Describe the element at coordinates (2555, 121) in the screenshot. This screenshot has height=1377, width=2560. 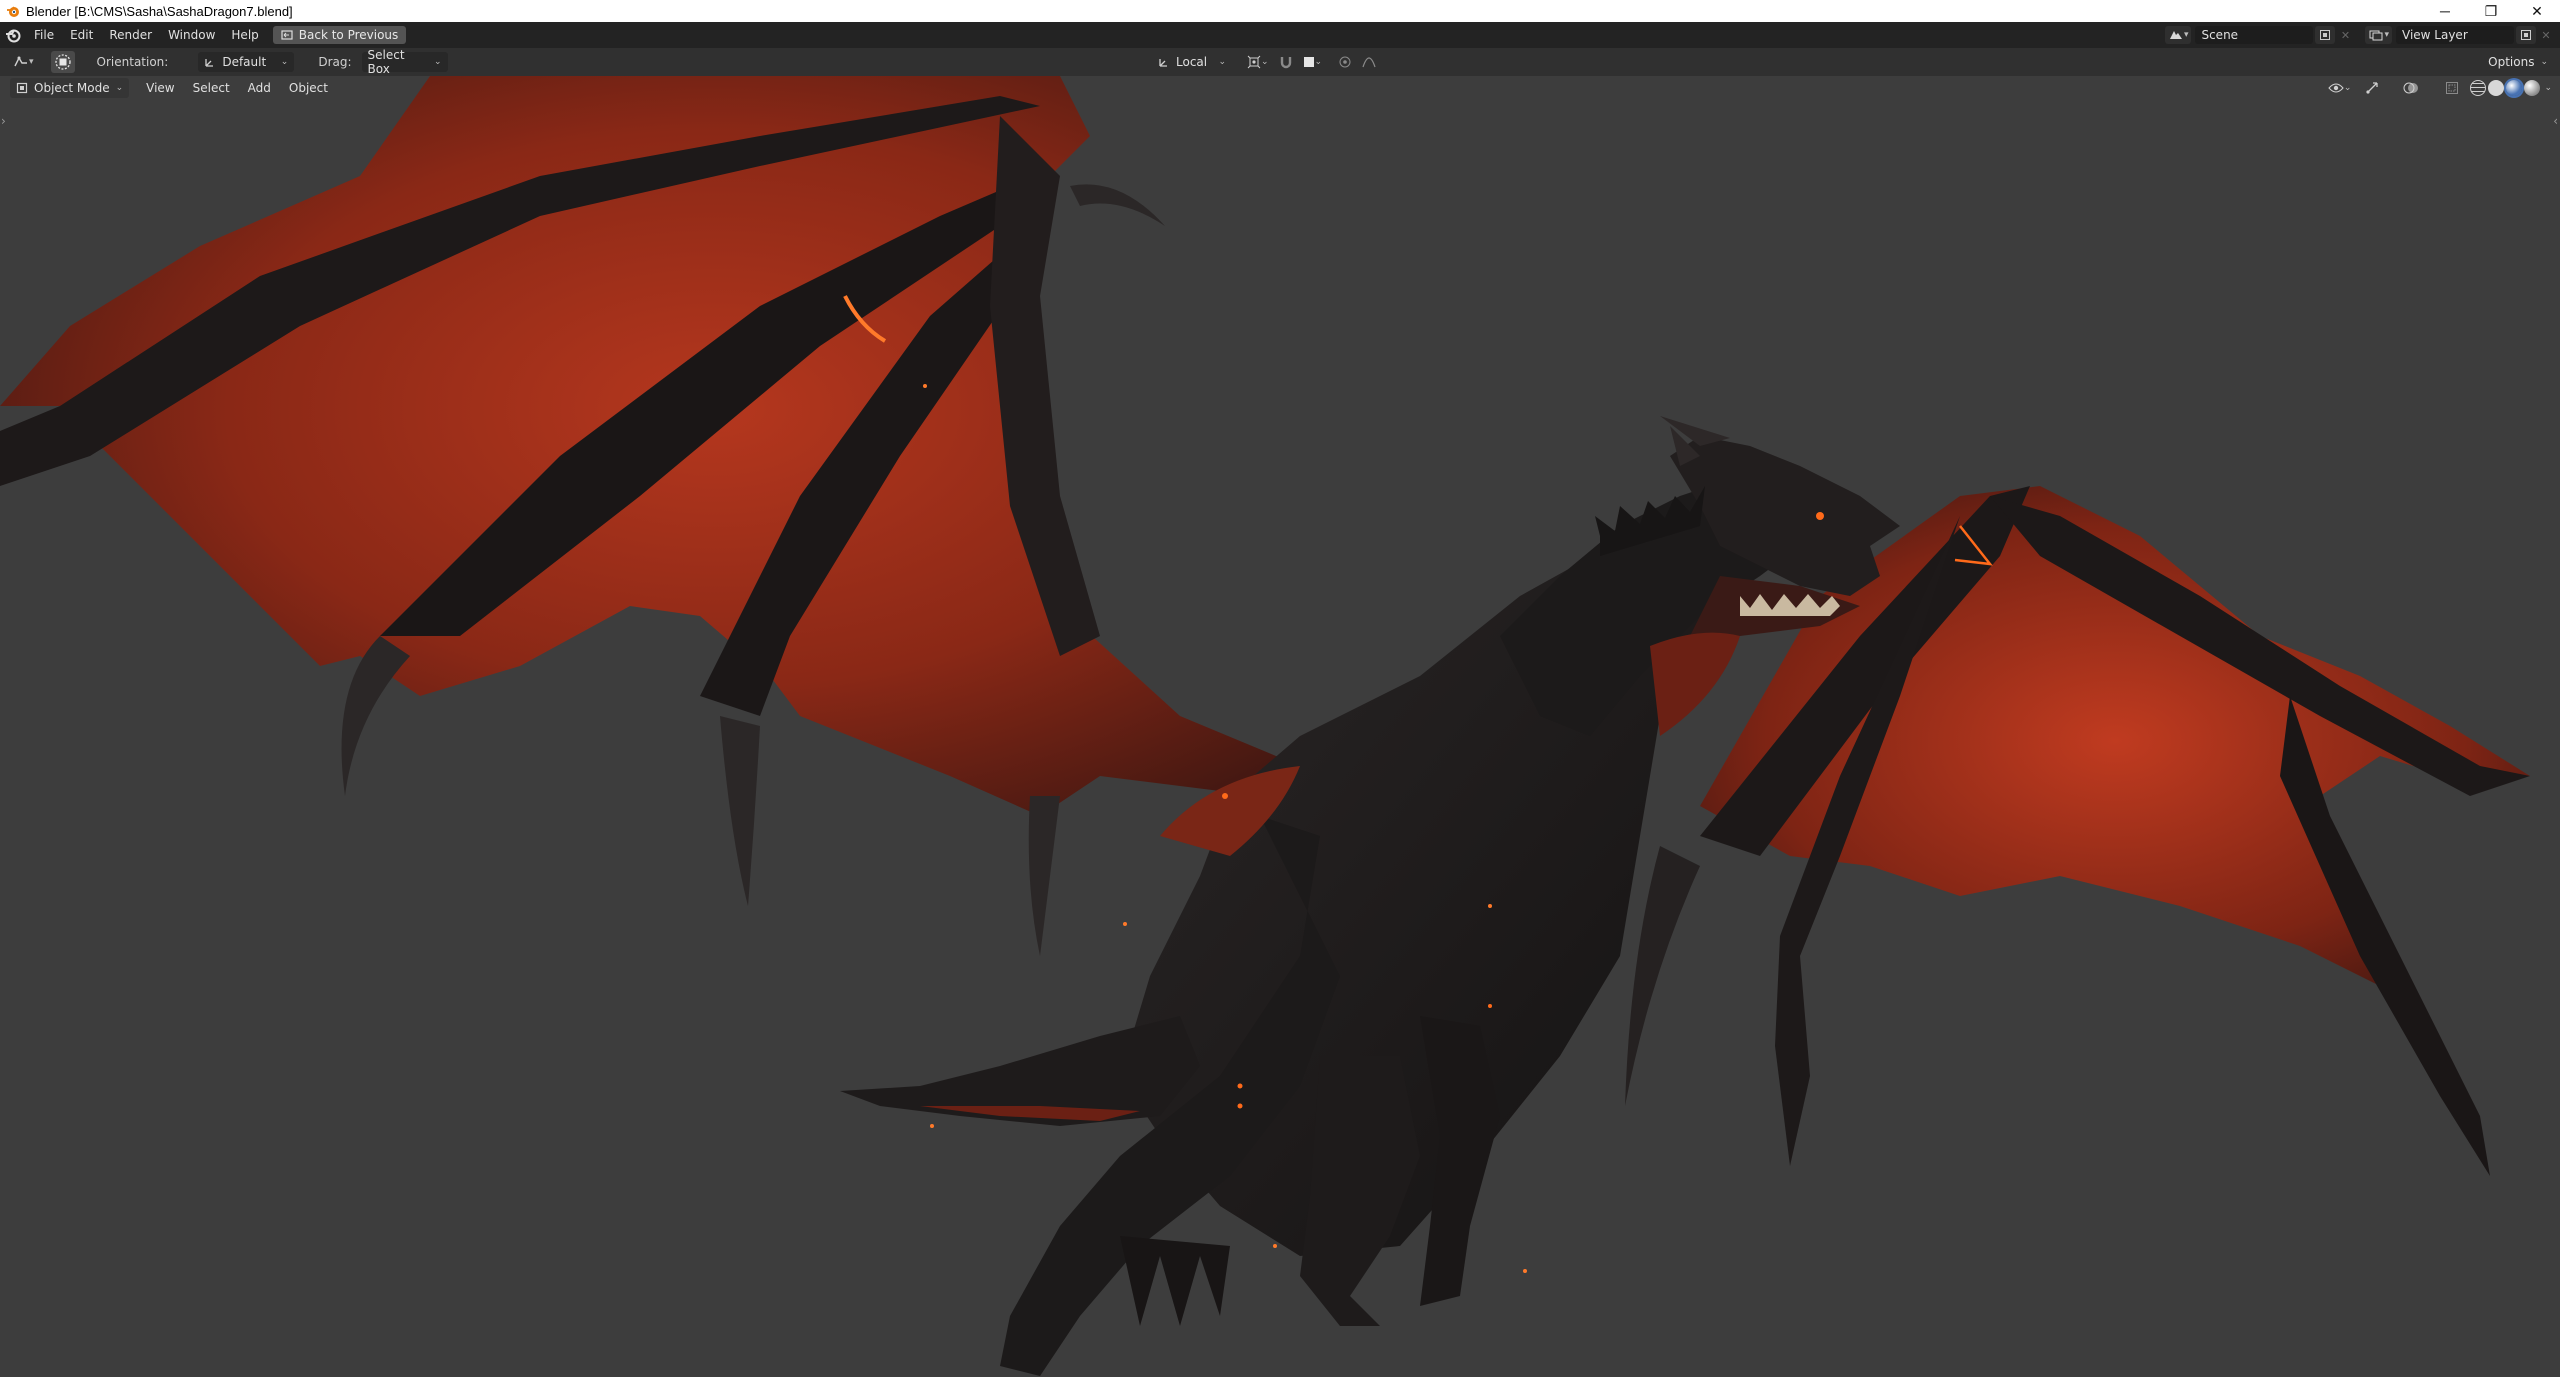
I see `sidebar-expand-arrow: ‹` at that location.